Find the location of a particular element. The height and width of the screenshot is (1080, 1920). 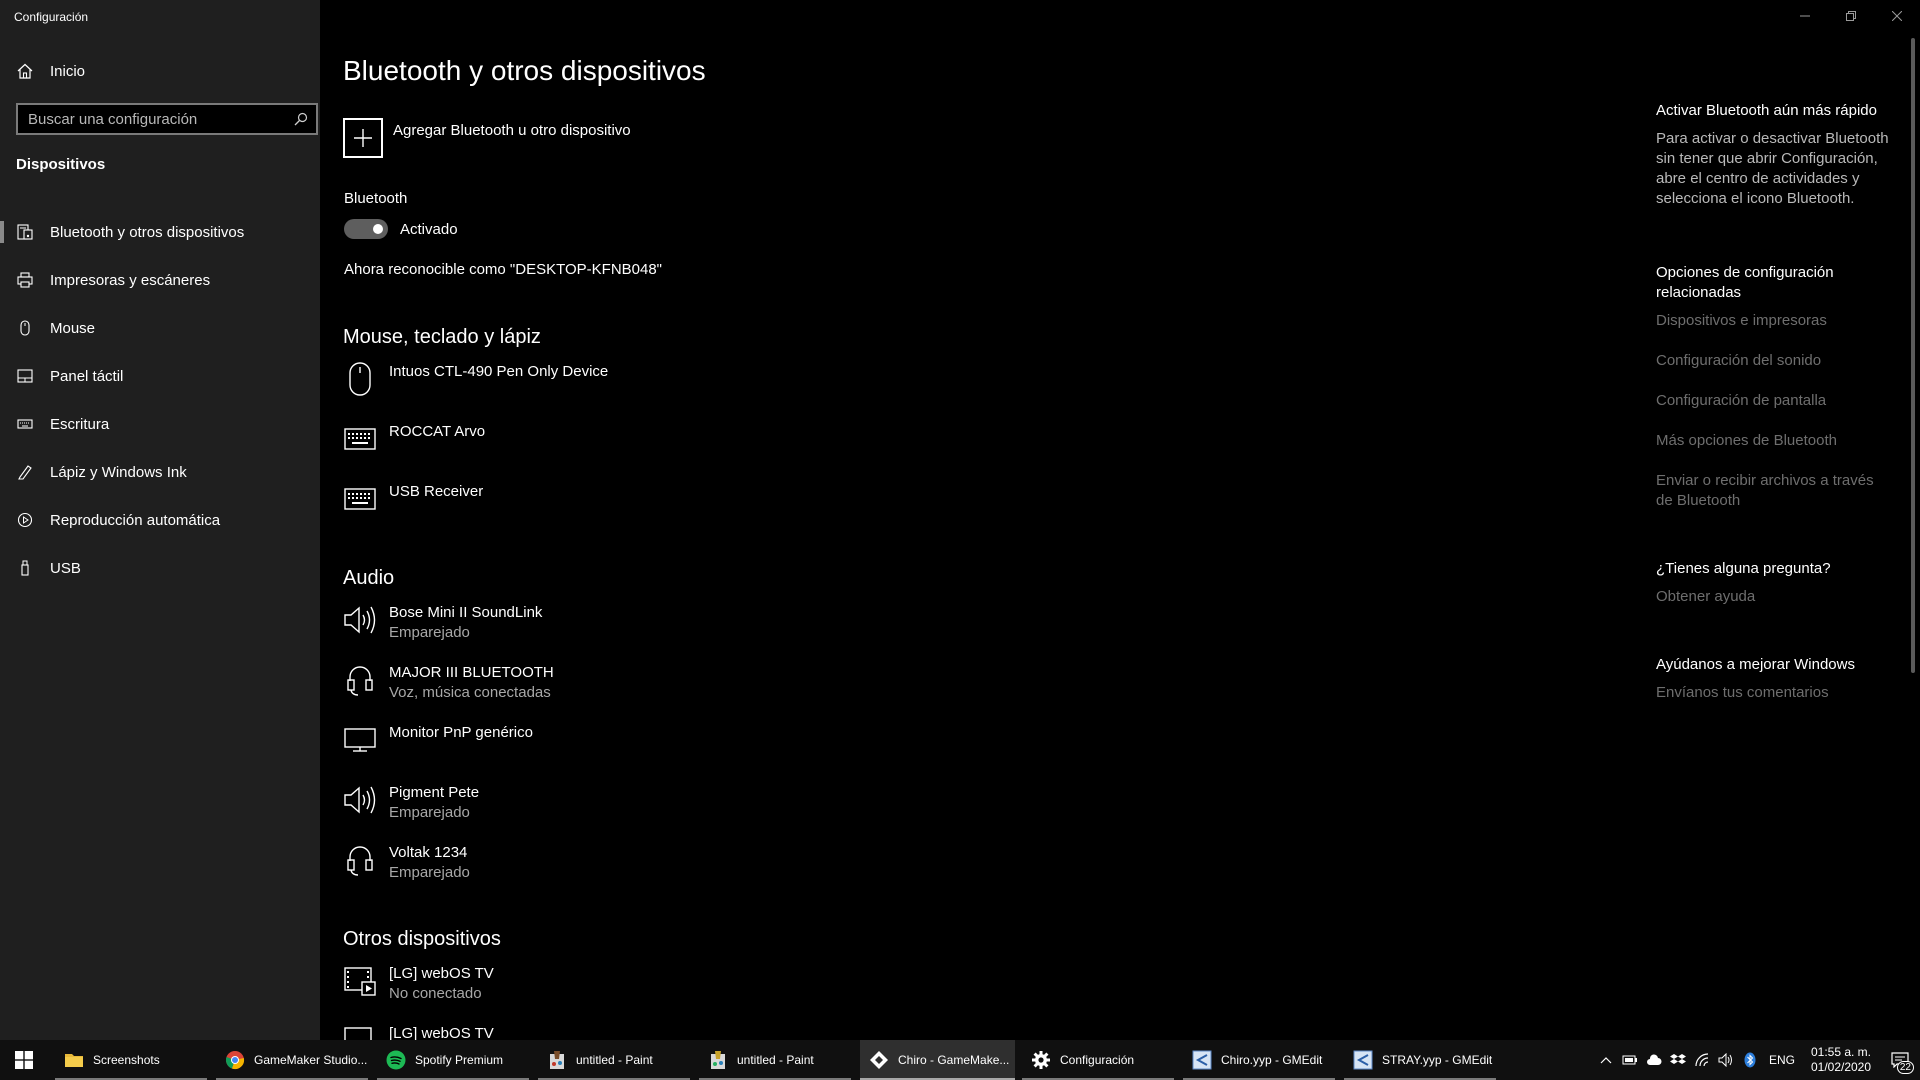

taskbar-app-label: STRAY.yyp - GMEdit is located at coordinates (1437, 1060).